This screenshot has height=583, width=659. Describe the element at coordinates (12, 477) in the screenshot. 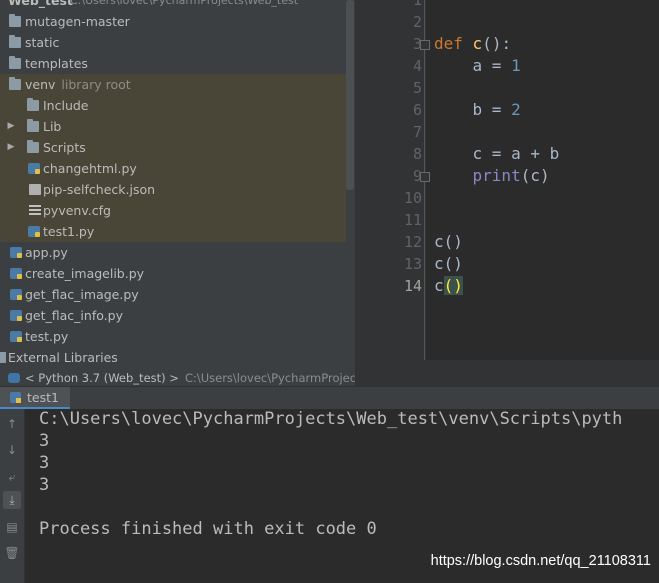

I see `soft-wrap-icon: ⤶` at that location.